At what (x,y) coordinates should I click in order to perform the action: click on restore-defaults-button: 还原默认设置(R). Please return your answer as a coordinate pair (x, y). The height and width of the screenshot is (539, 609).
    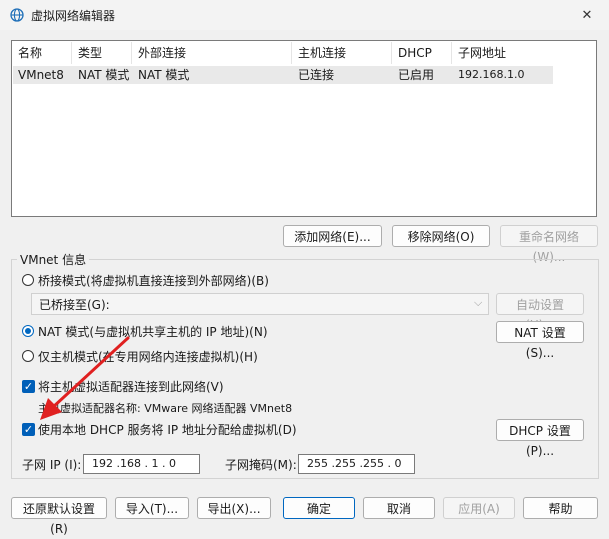
    Looking at the image, I should click on (59, 516).